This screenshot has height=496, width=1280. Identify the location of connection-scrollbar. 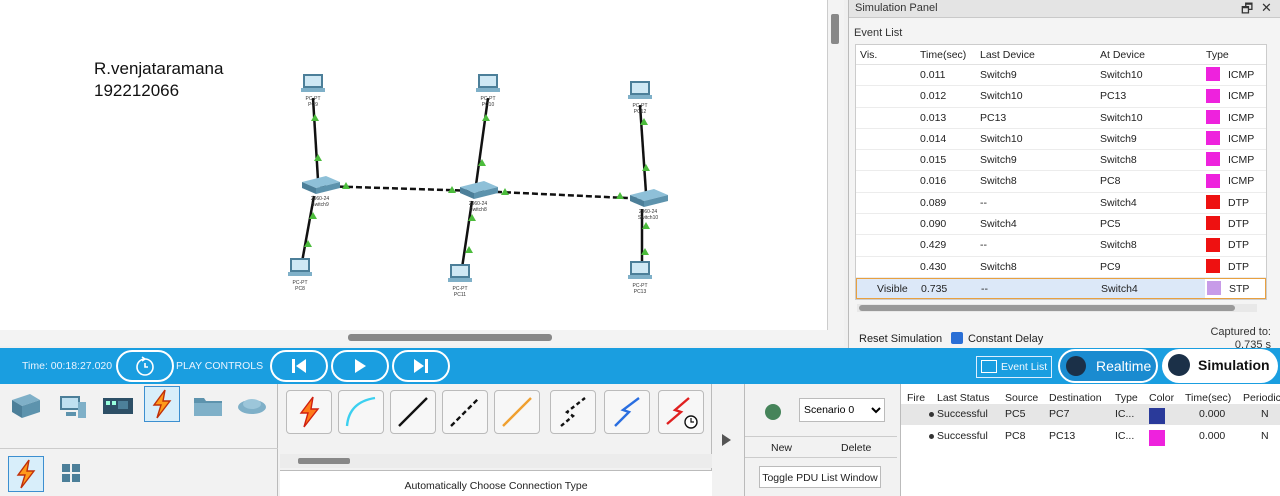
(496, 461).